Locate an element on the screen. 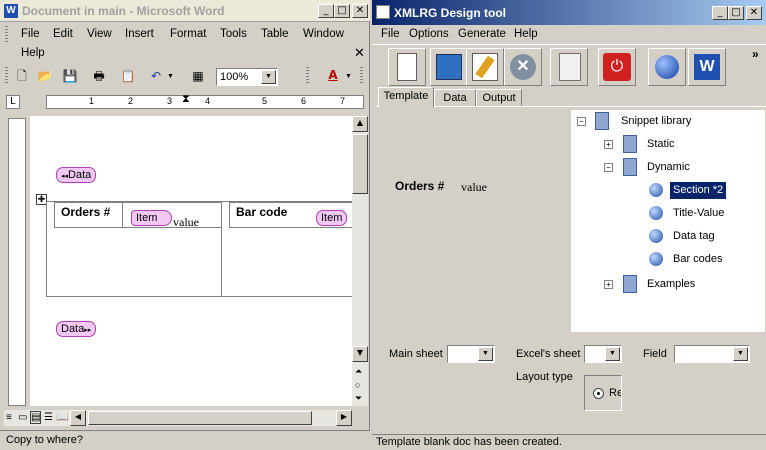  data-end-tag: Data▸▸ is located at coordinates (76, 329).